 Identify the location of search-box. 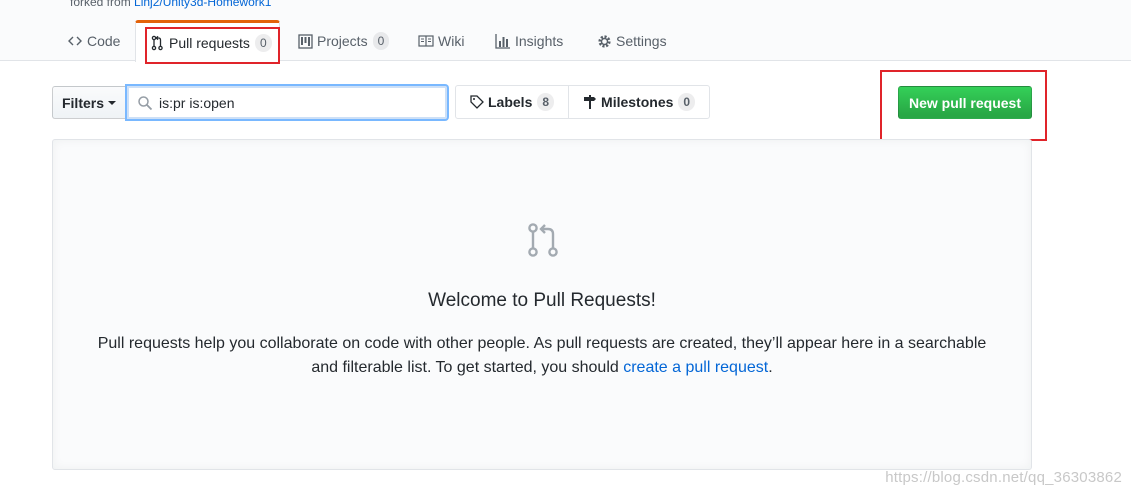
(287, 102).